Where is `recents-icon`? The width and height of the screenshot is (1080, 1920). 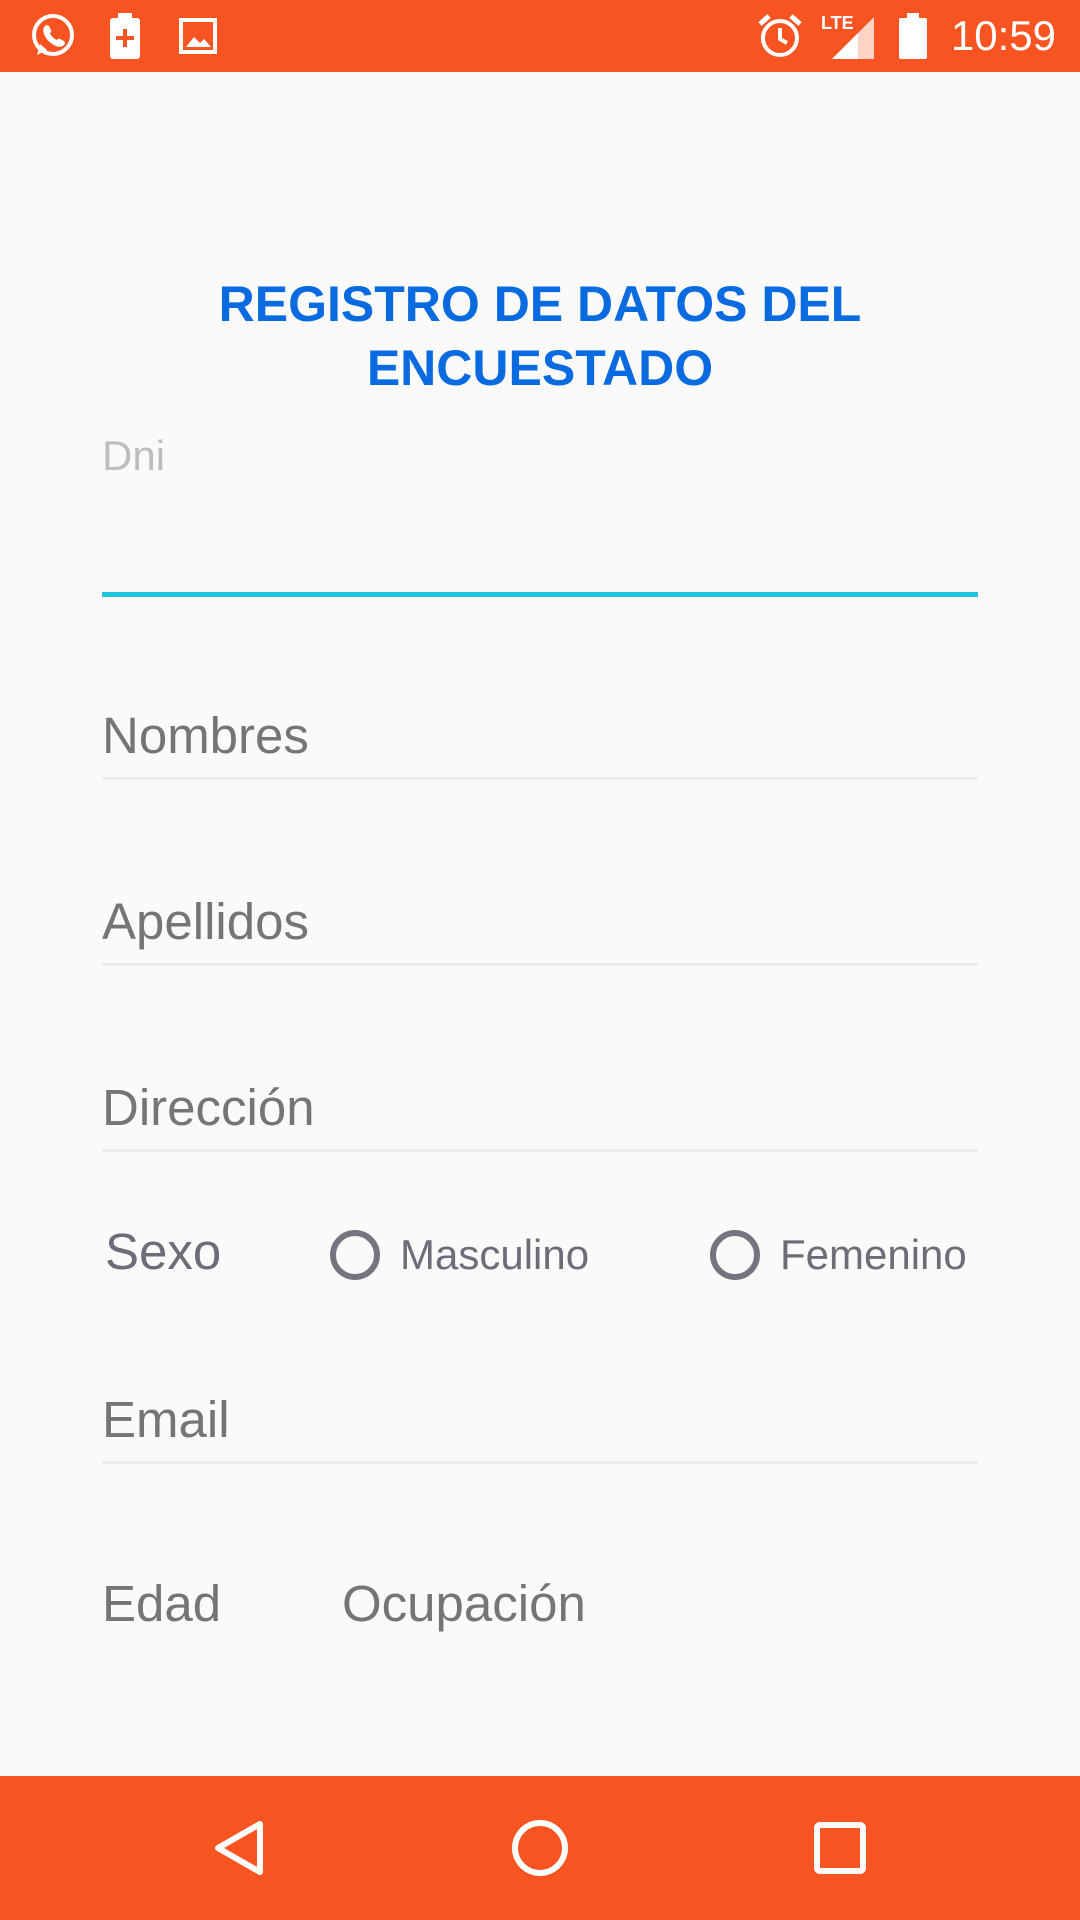
recents-icon is located at coordinates (840, 1848).